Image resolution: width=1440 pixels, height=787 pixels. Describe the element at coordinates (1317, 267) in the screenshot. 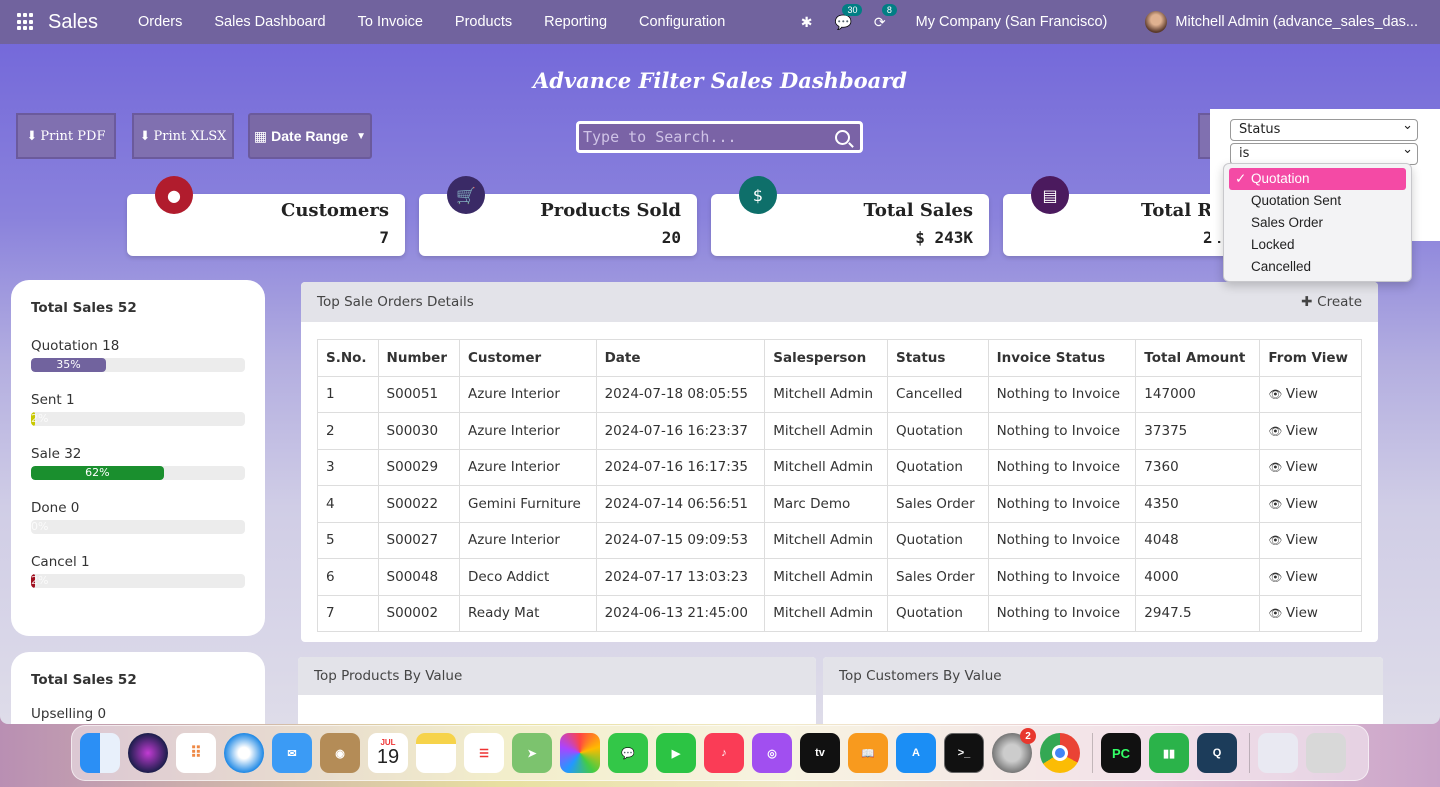

I see `filter-option: Cancelled` at that location.